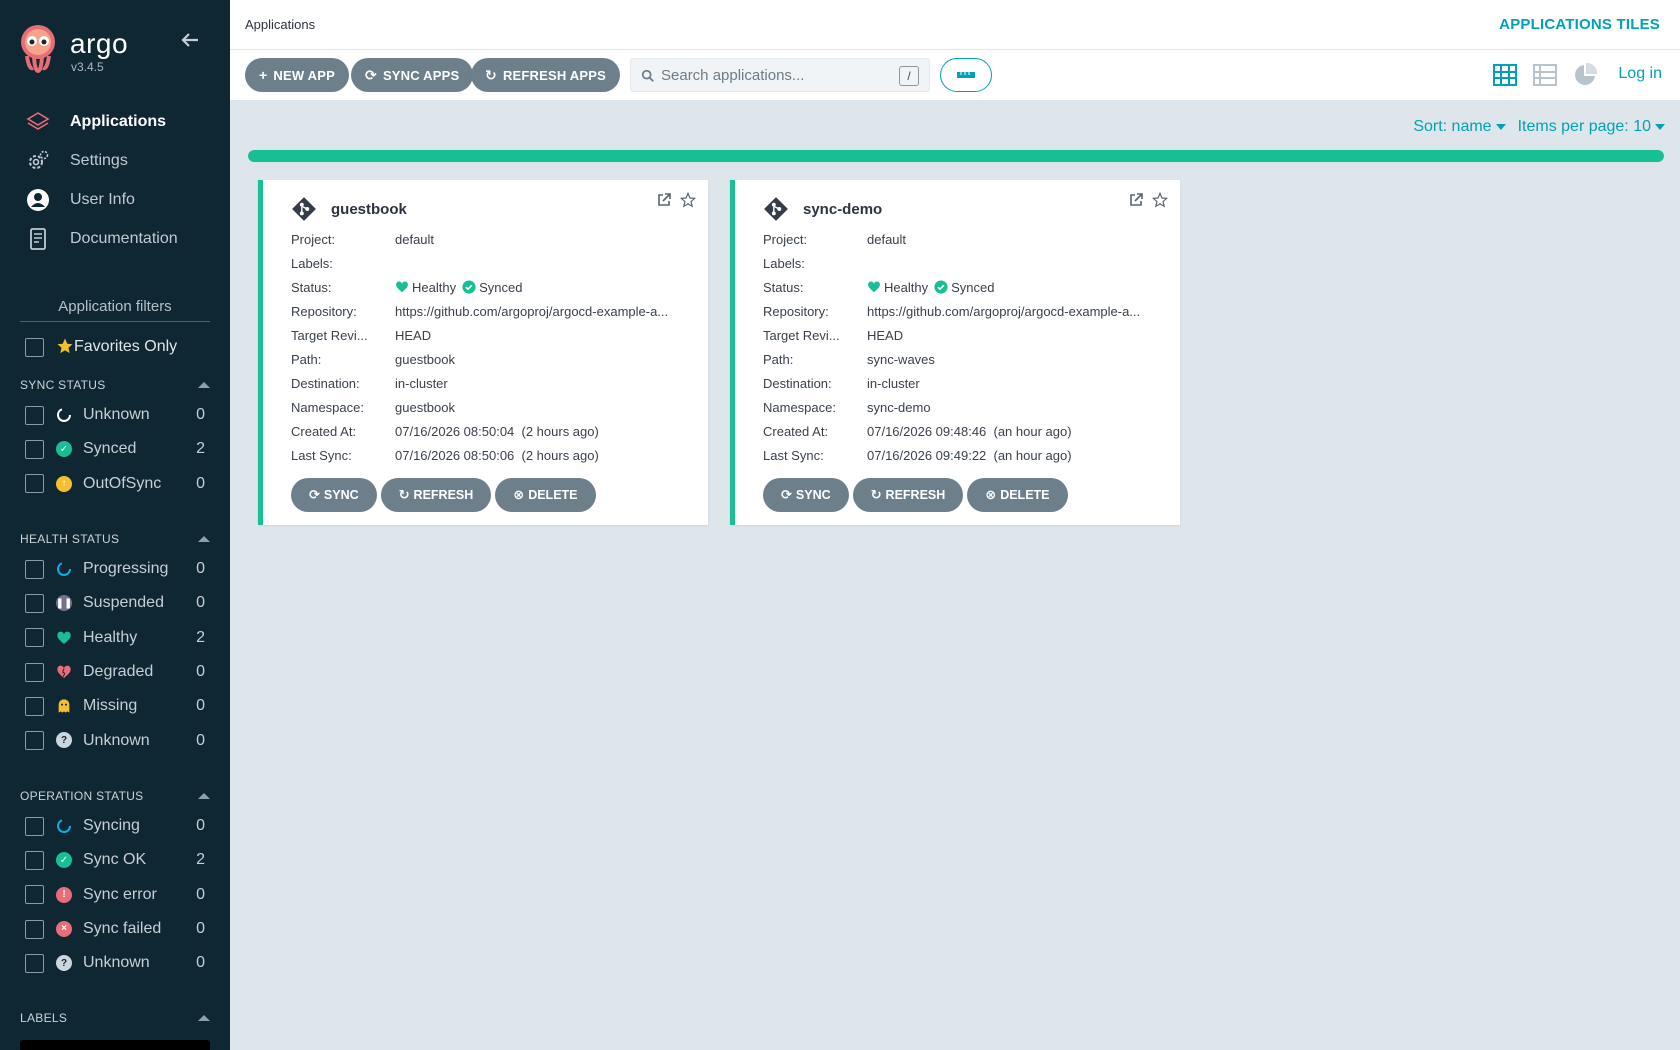  What do you see at coordinates (1640, 74) in the screenshot?
I see `login-link: Log in` at bounding box center [1640, 74].